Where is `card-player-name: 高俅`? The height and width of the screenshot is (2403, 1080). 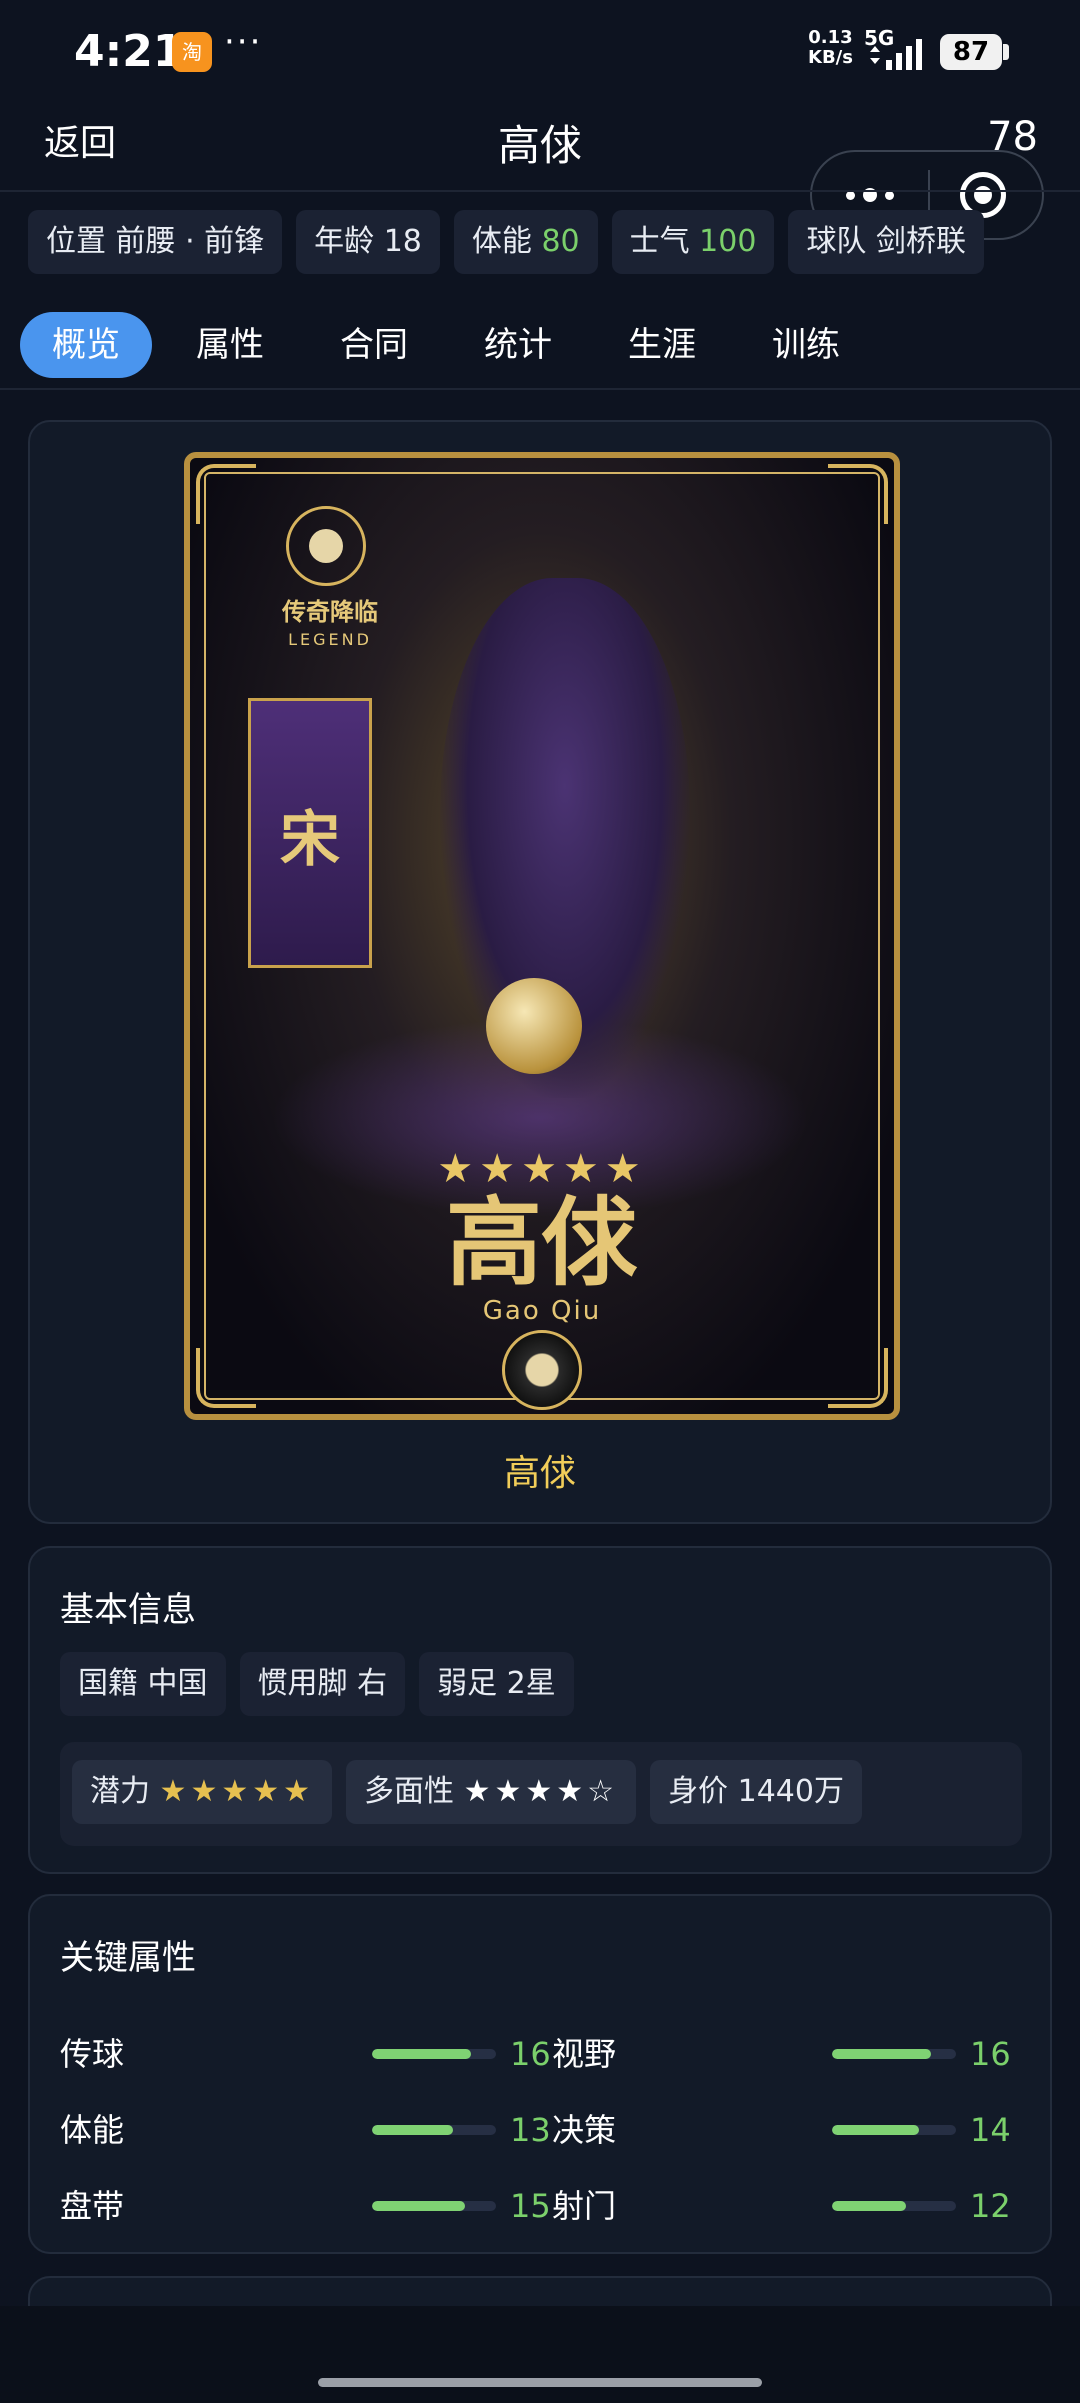 card-player-name: 高俅 is located at coordinates (542, 1242).